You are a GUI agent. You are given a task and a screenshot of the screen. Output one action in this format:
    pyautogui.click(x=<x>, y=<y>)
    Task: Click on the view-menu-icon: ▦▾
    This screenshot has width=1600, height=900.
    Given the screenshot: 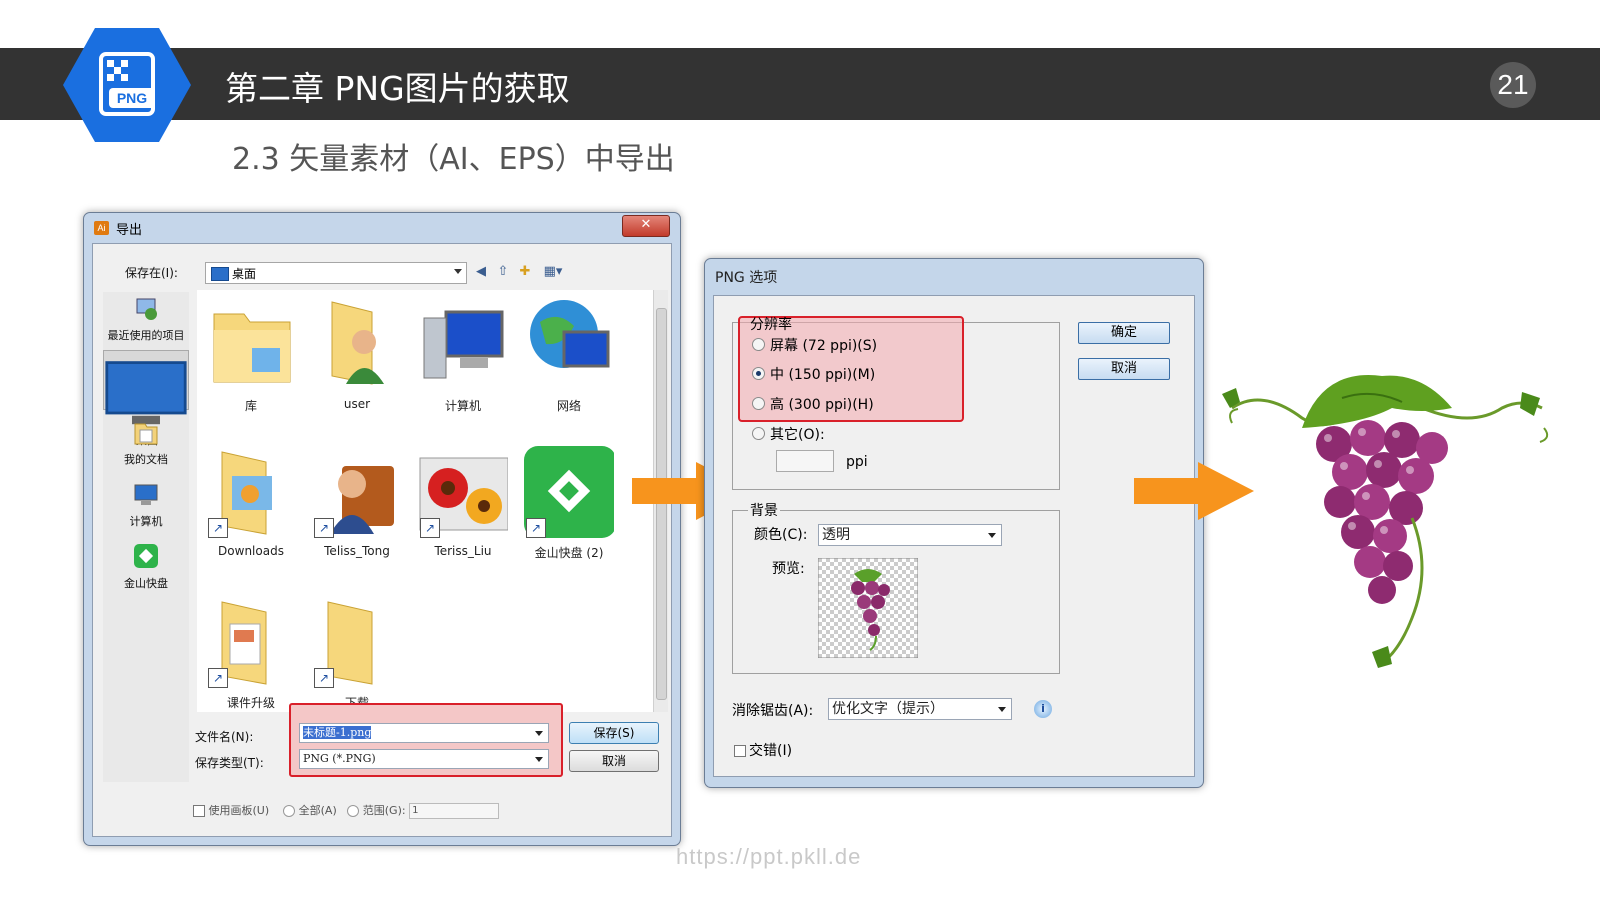 What is the action you would take?
    pyautogui.click(x=553, y=272)
    